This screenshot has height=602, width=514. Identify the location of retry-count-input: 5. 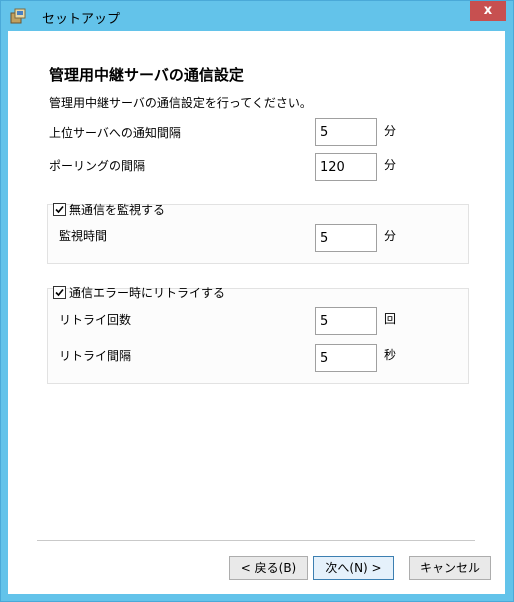
(346, 321).